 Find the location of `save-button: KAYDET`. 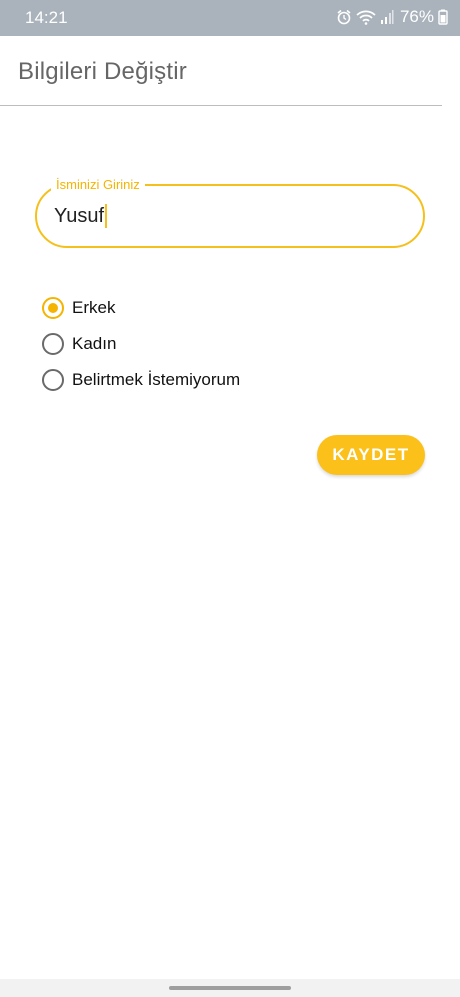

save-button: KAYDET is located at coordinates (371, 455).